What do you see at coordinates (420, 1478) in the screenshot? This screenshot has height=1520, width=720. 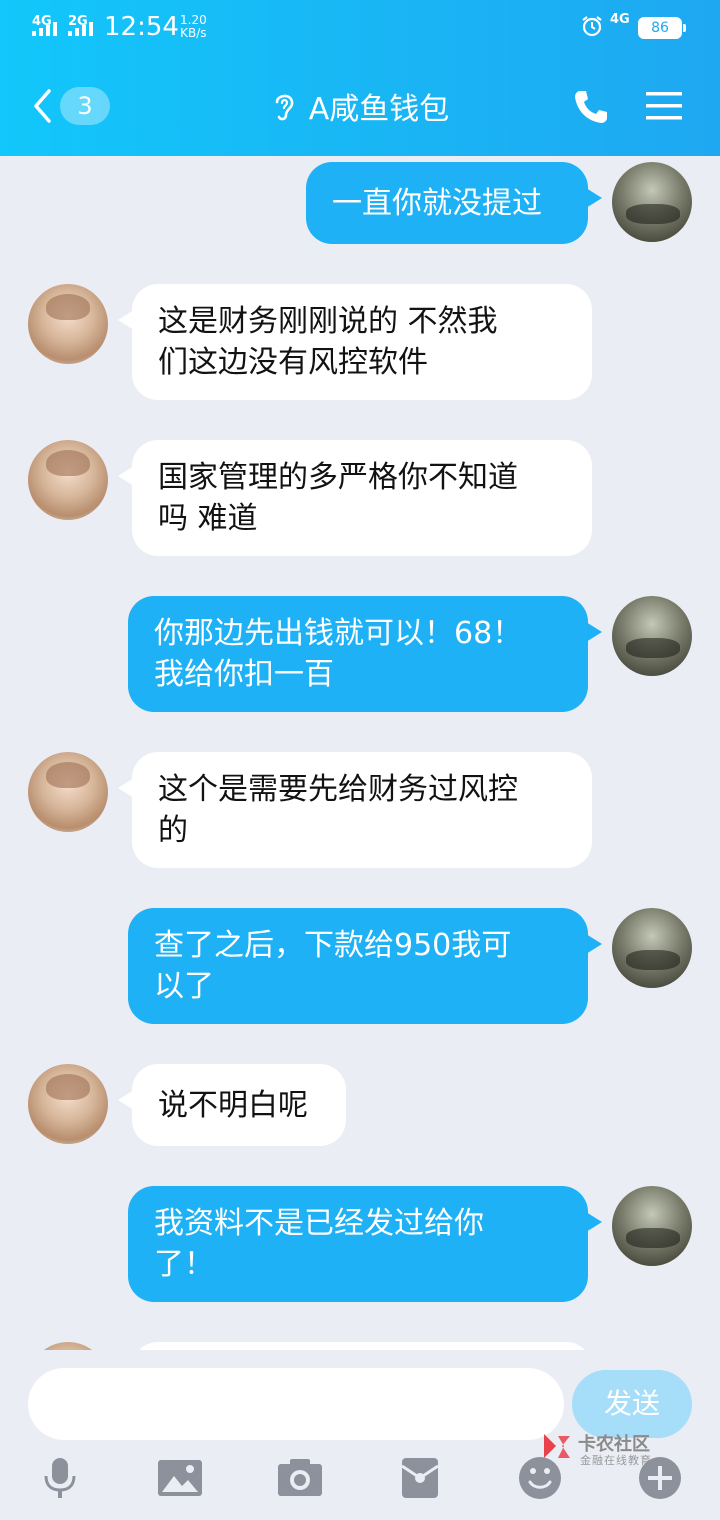 I see `red-packet-icon` at bounding box center [420, 1478].